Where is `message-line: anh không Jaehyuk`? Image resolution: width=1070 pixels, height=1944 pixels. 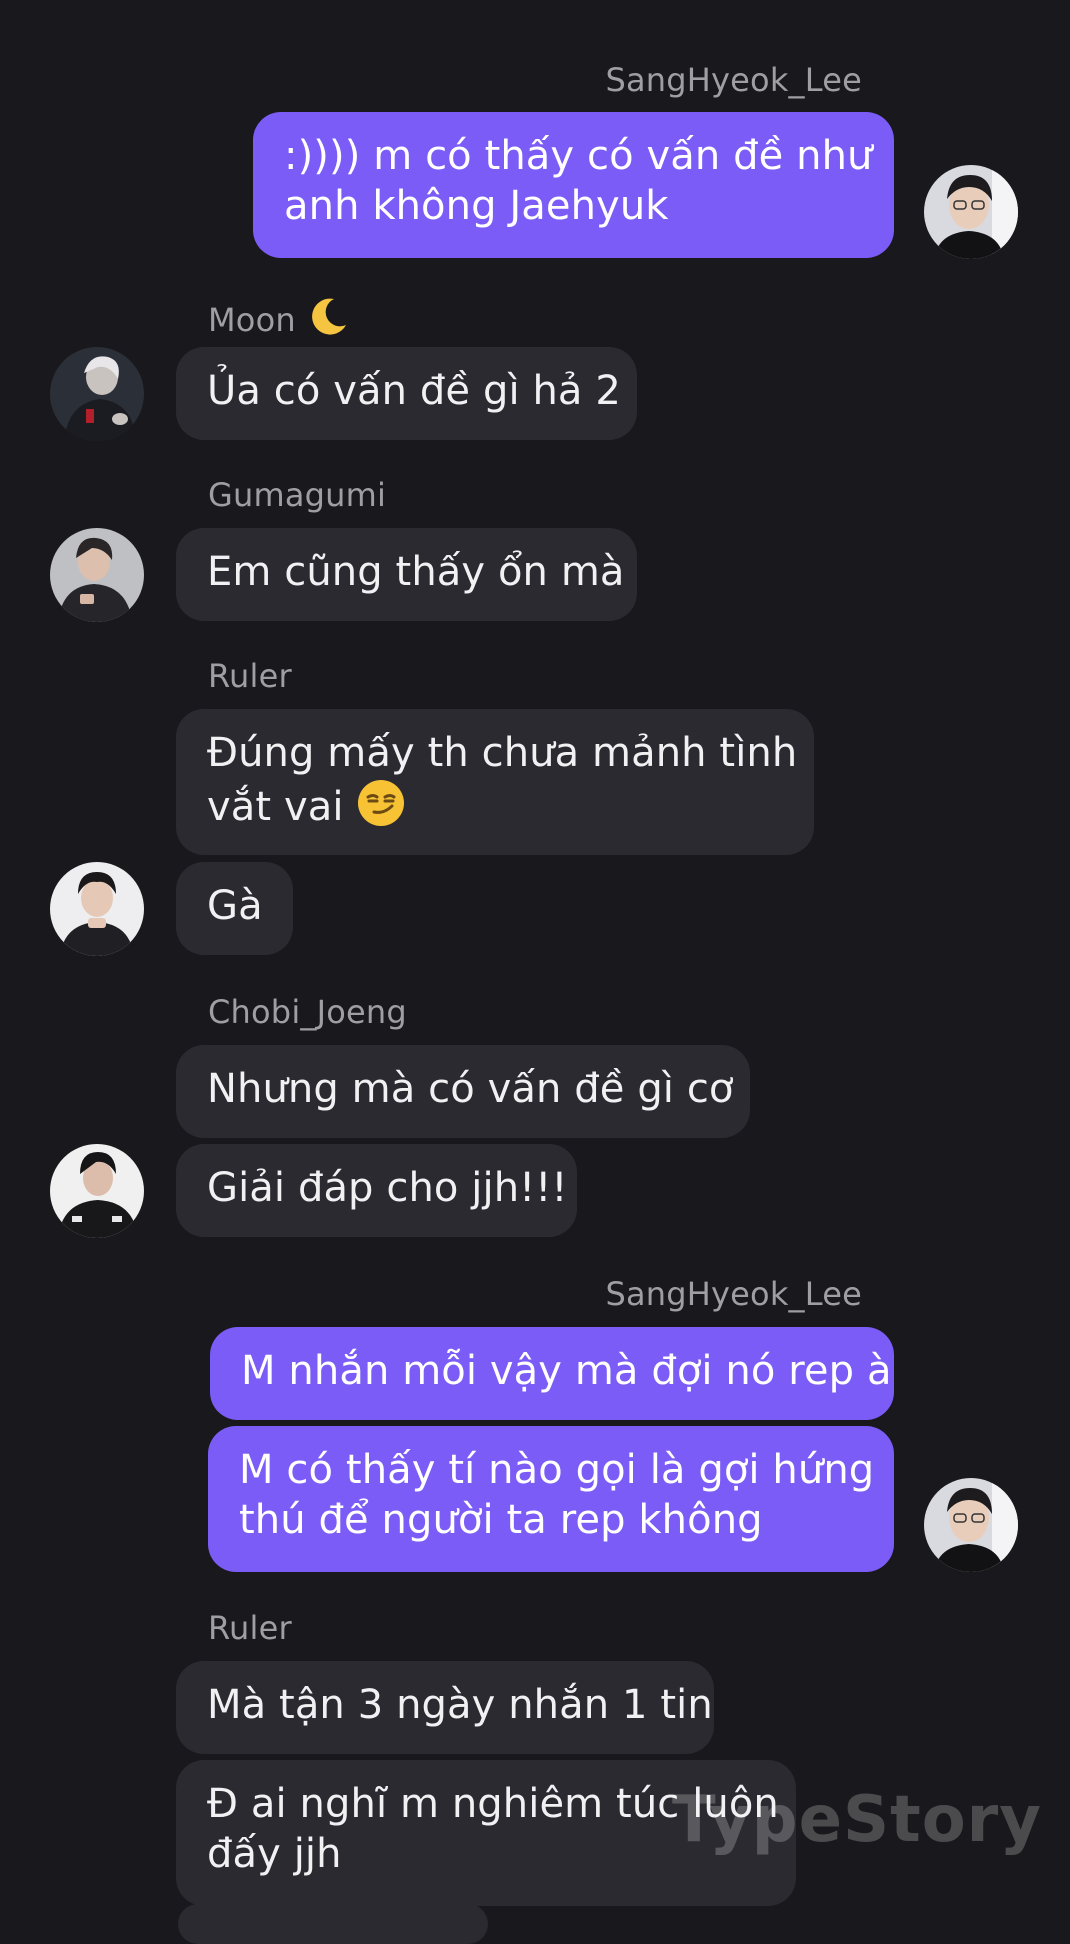 message-line: anh không Jaehyuk is located at coordinates (476, 206).